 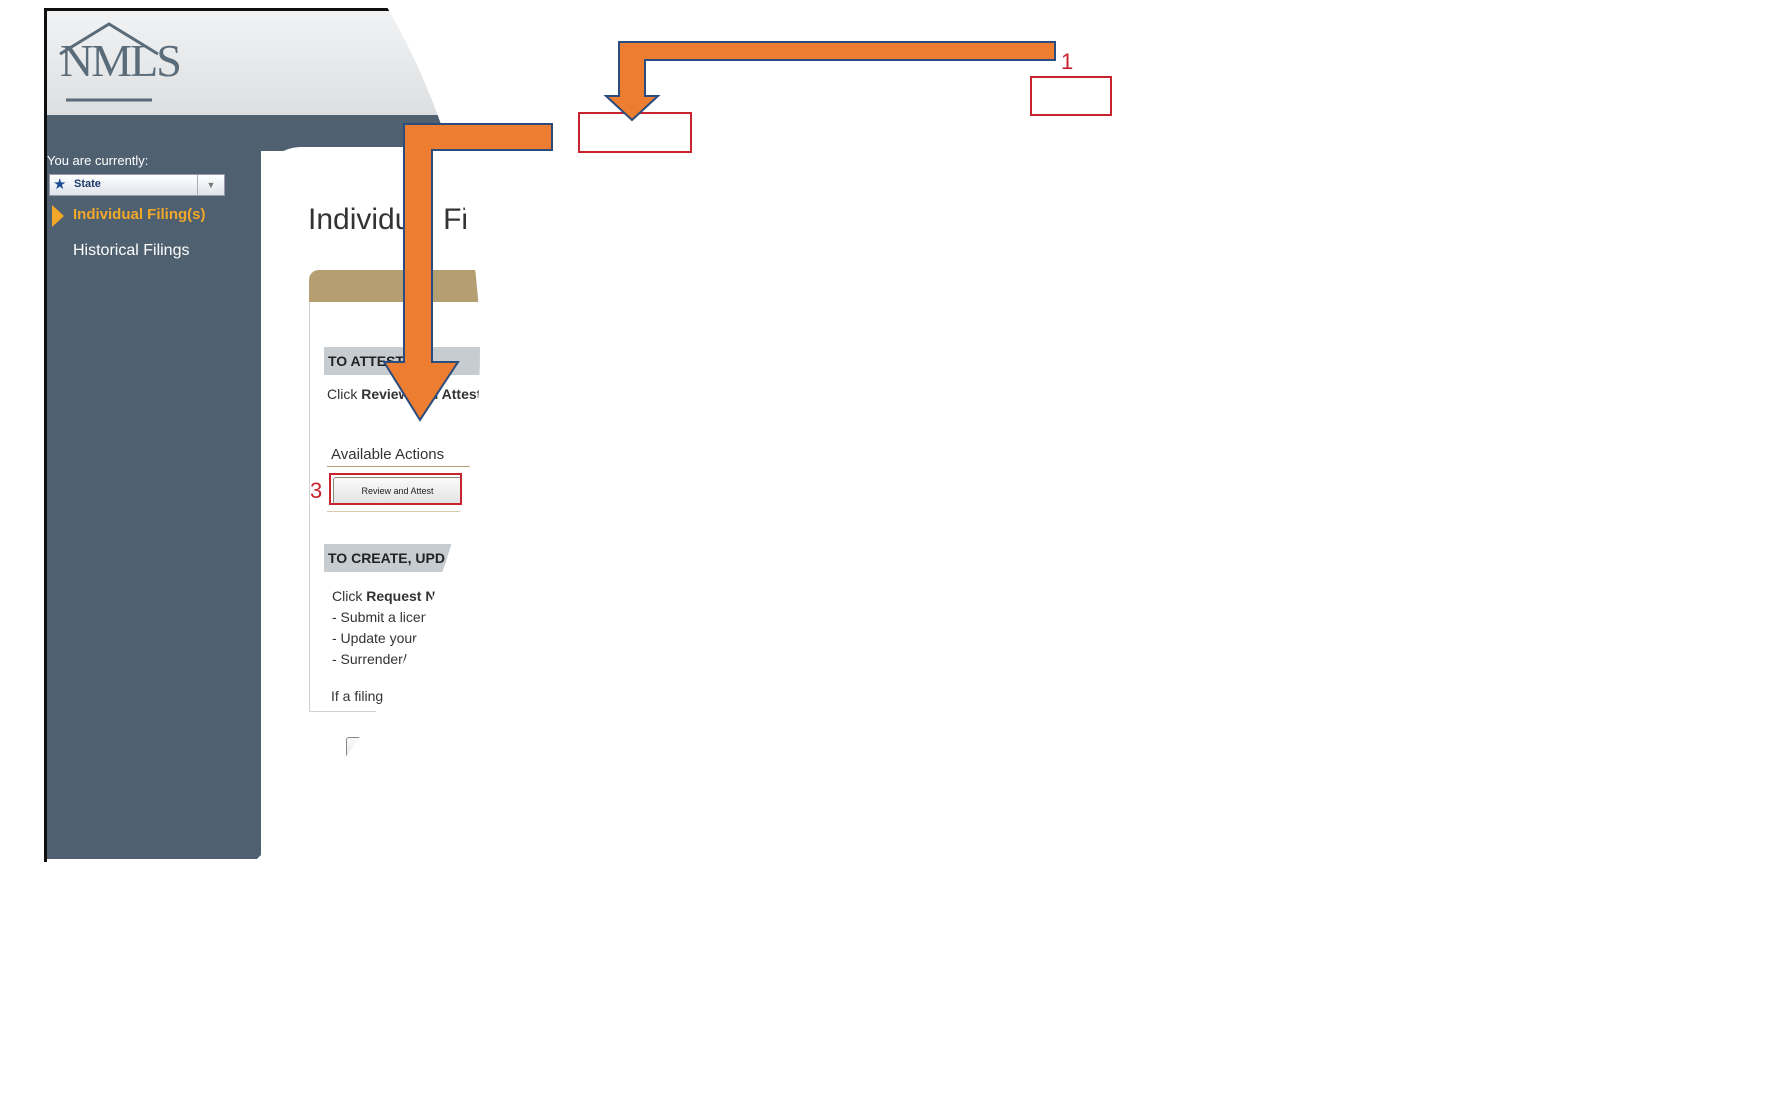 I want to click on table-row-divider, so click(x=744, y=511).